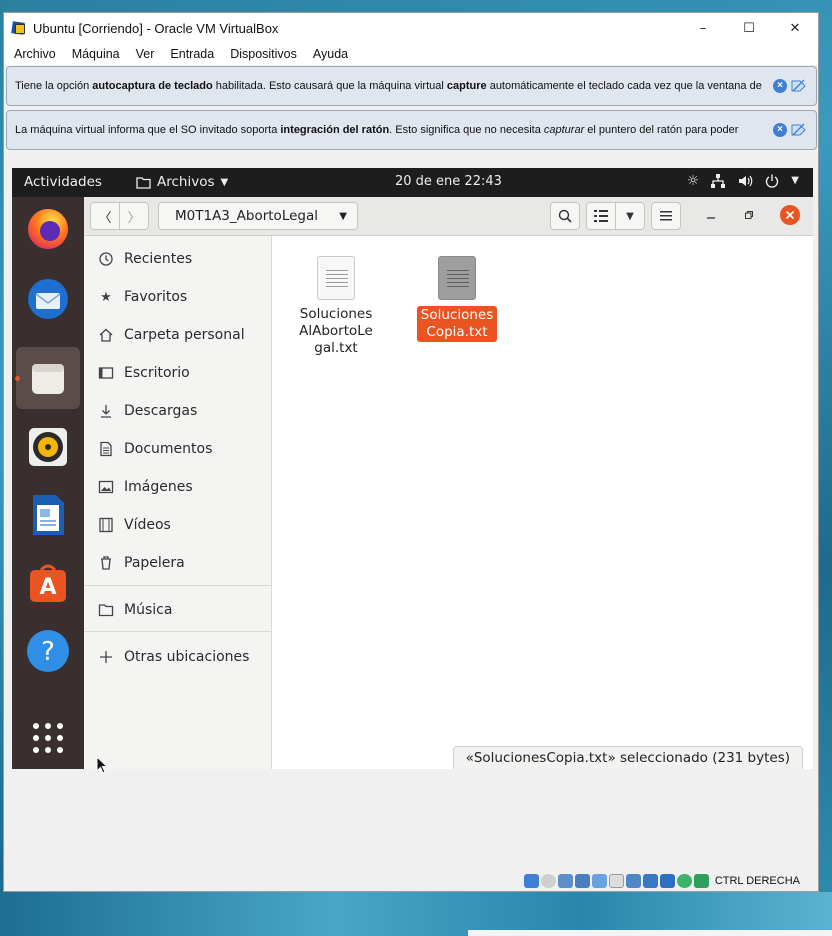 Image resolution: width=832 pixels, height=936 pixels. I want to click on system-tray: ☼ ▼, so click(743, 181).